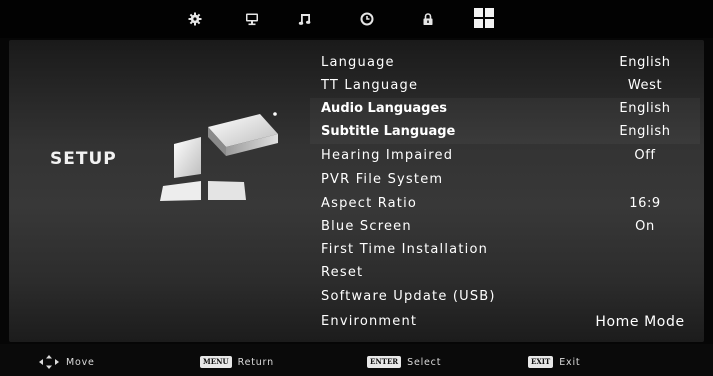  What do you see at coordinates (369, 321) in the screenshot?
I see `menu-item-label: Environment` at bounding box center [369, 321].